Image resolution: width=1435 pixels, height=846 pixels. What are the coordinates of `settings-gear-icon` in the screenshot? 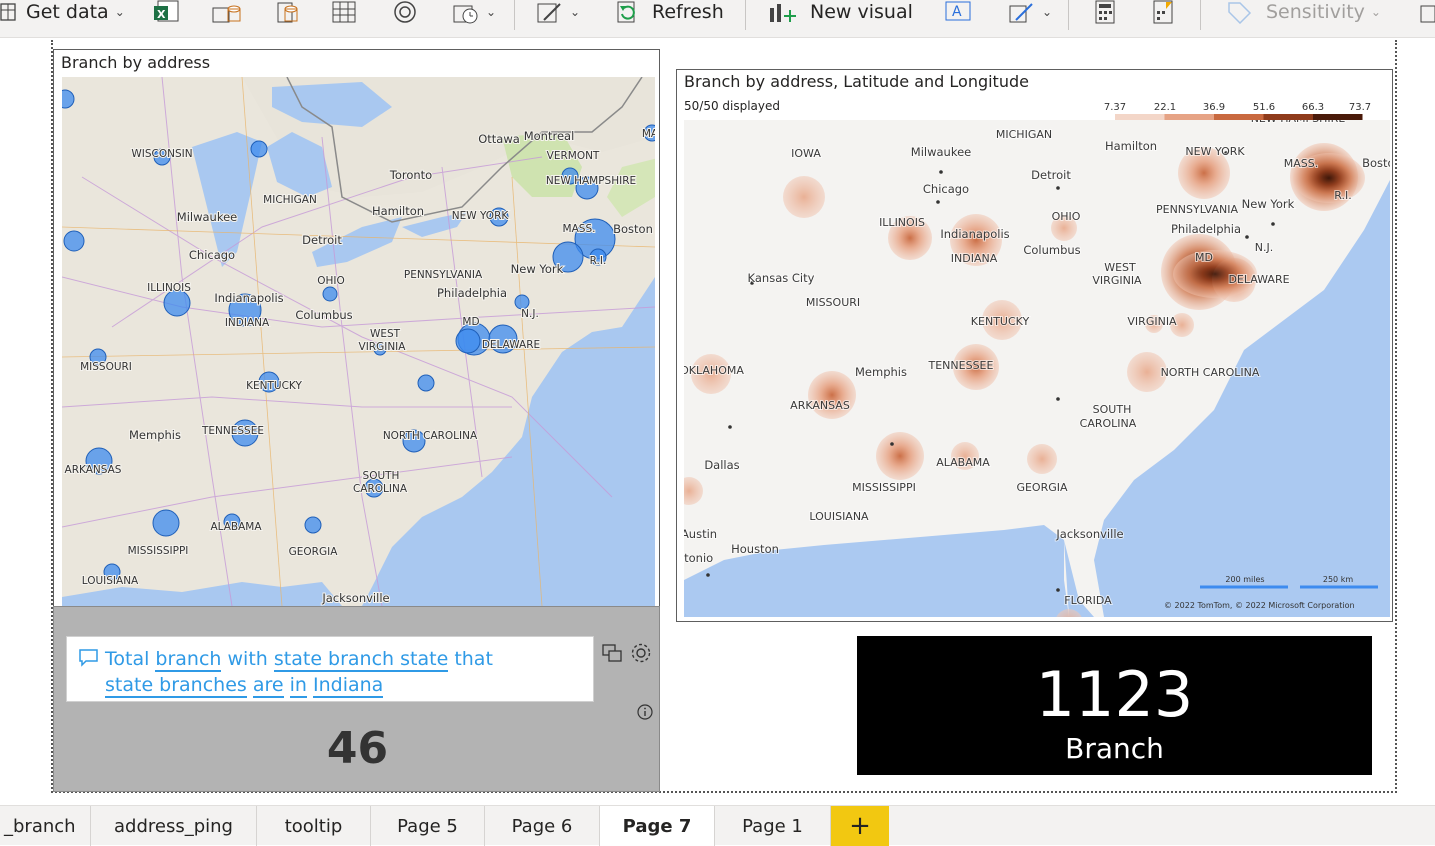 It's located at (641, 653).